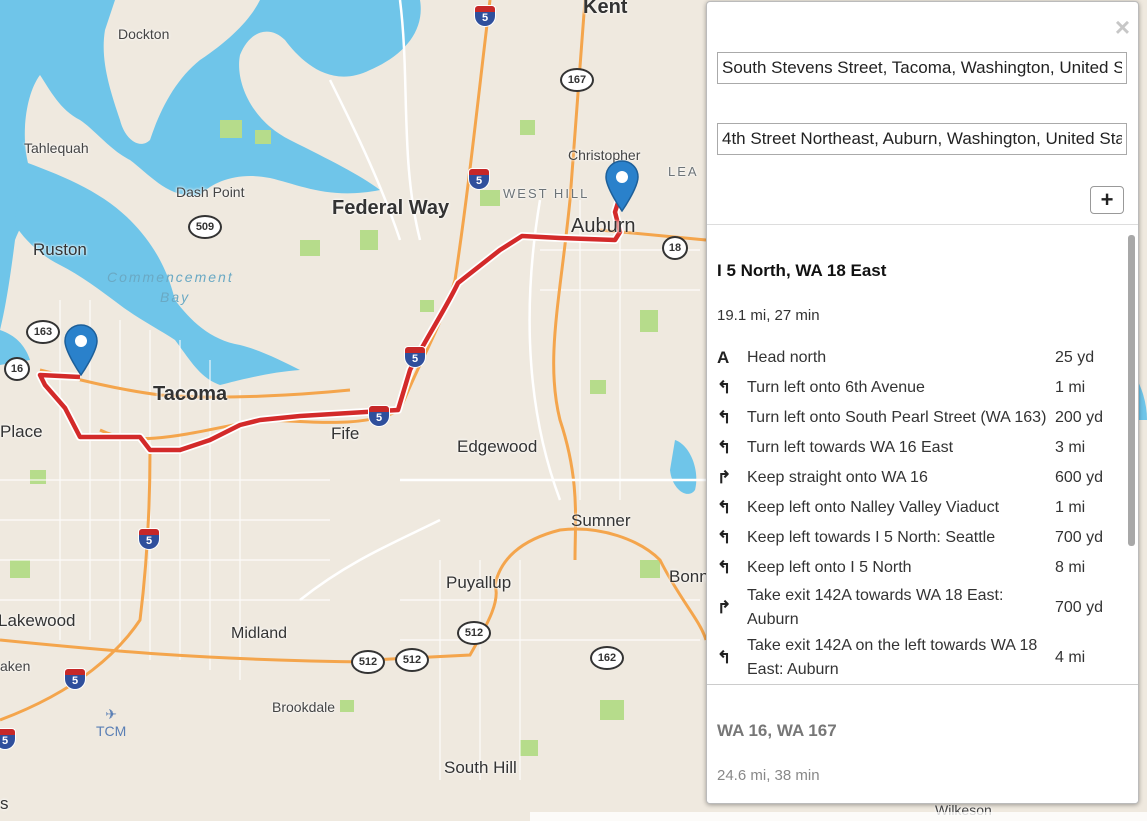 The width and height of the screenshot is (1147, 821). Describe the element at coordinates (922, 358) in the screenshot. I see `instruction-row: A Head north 25 yd` at that location.